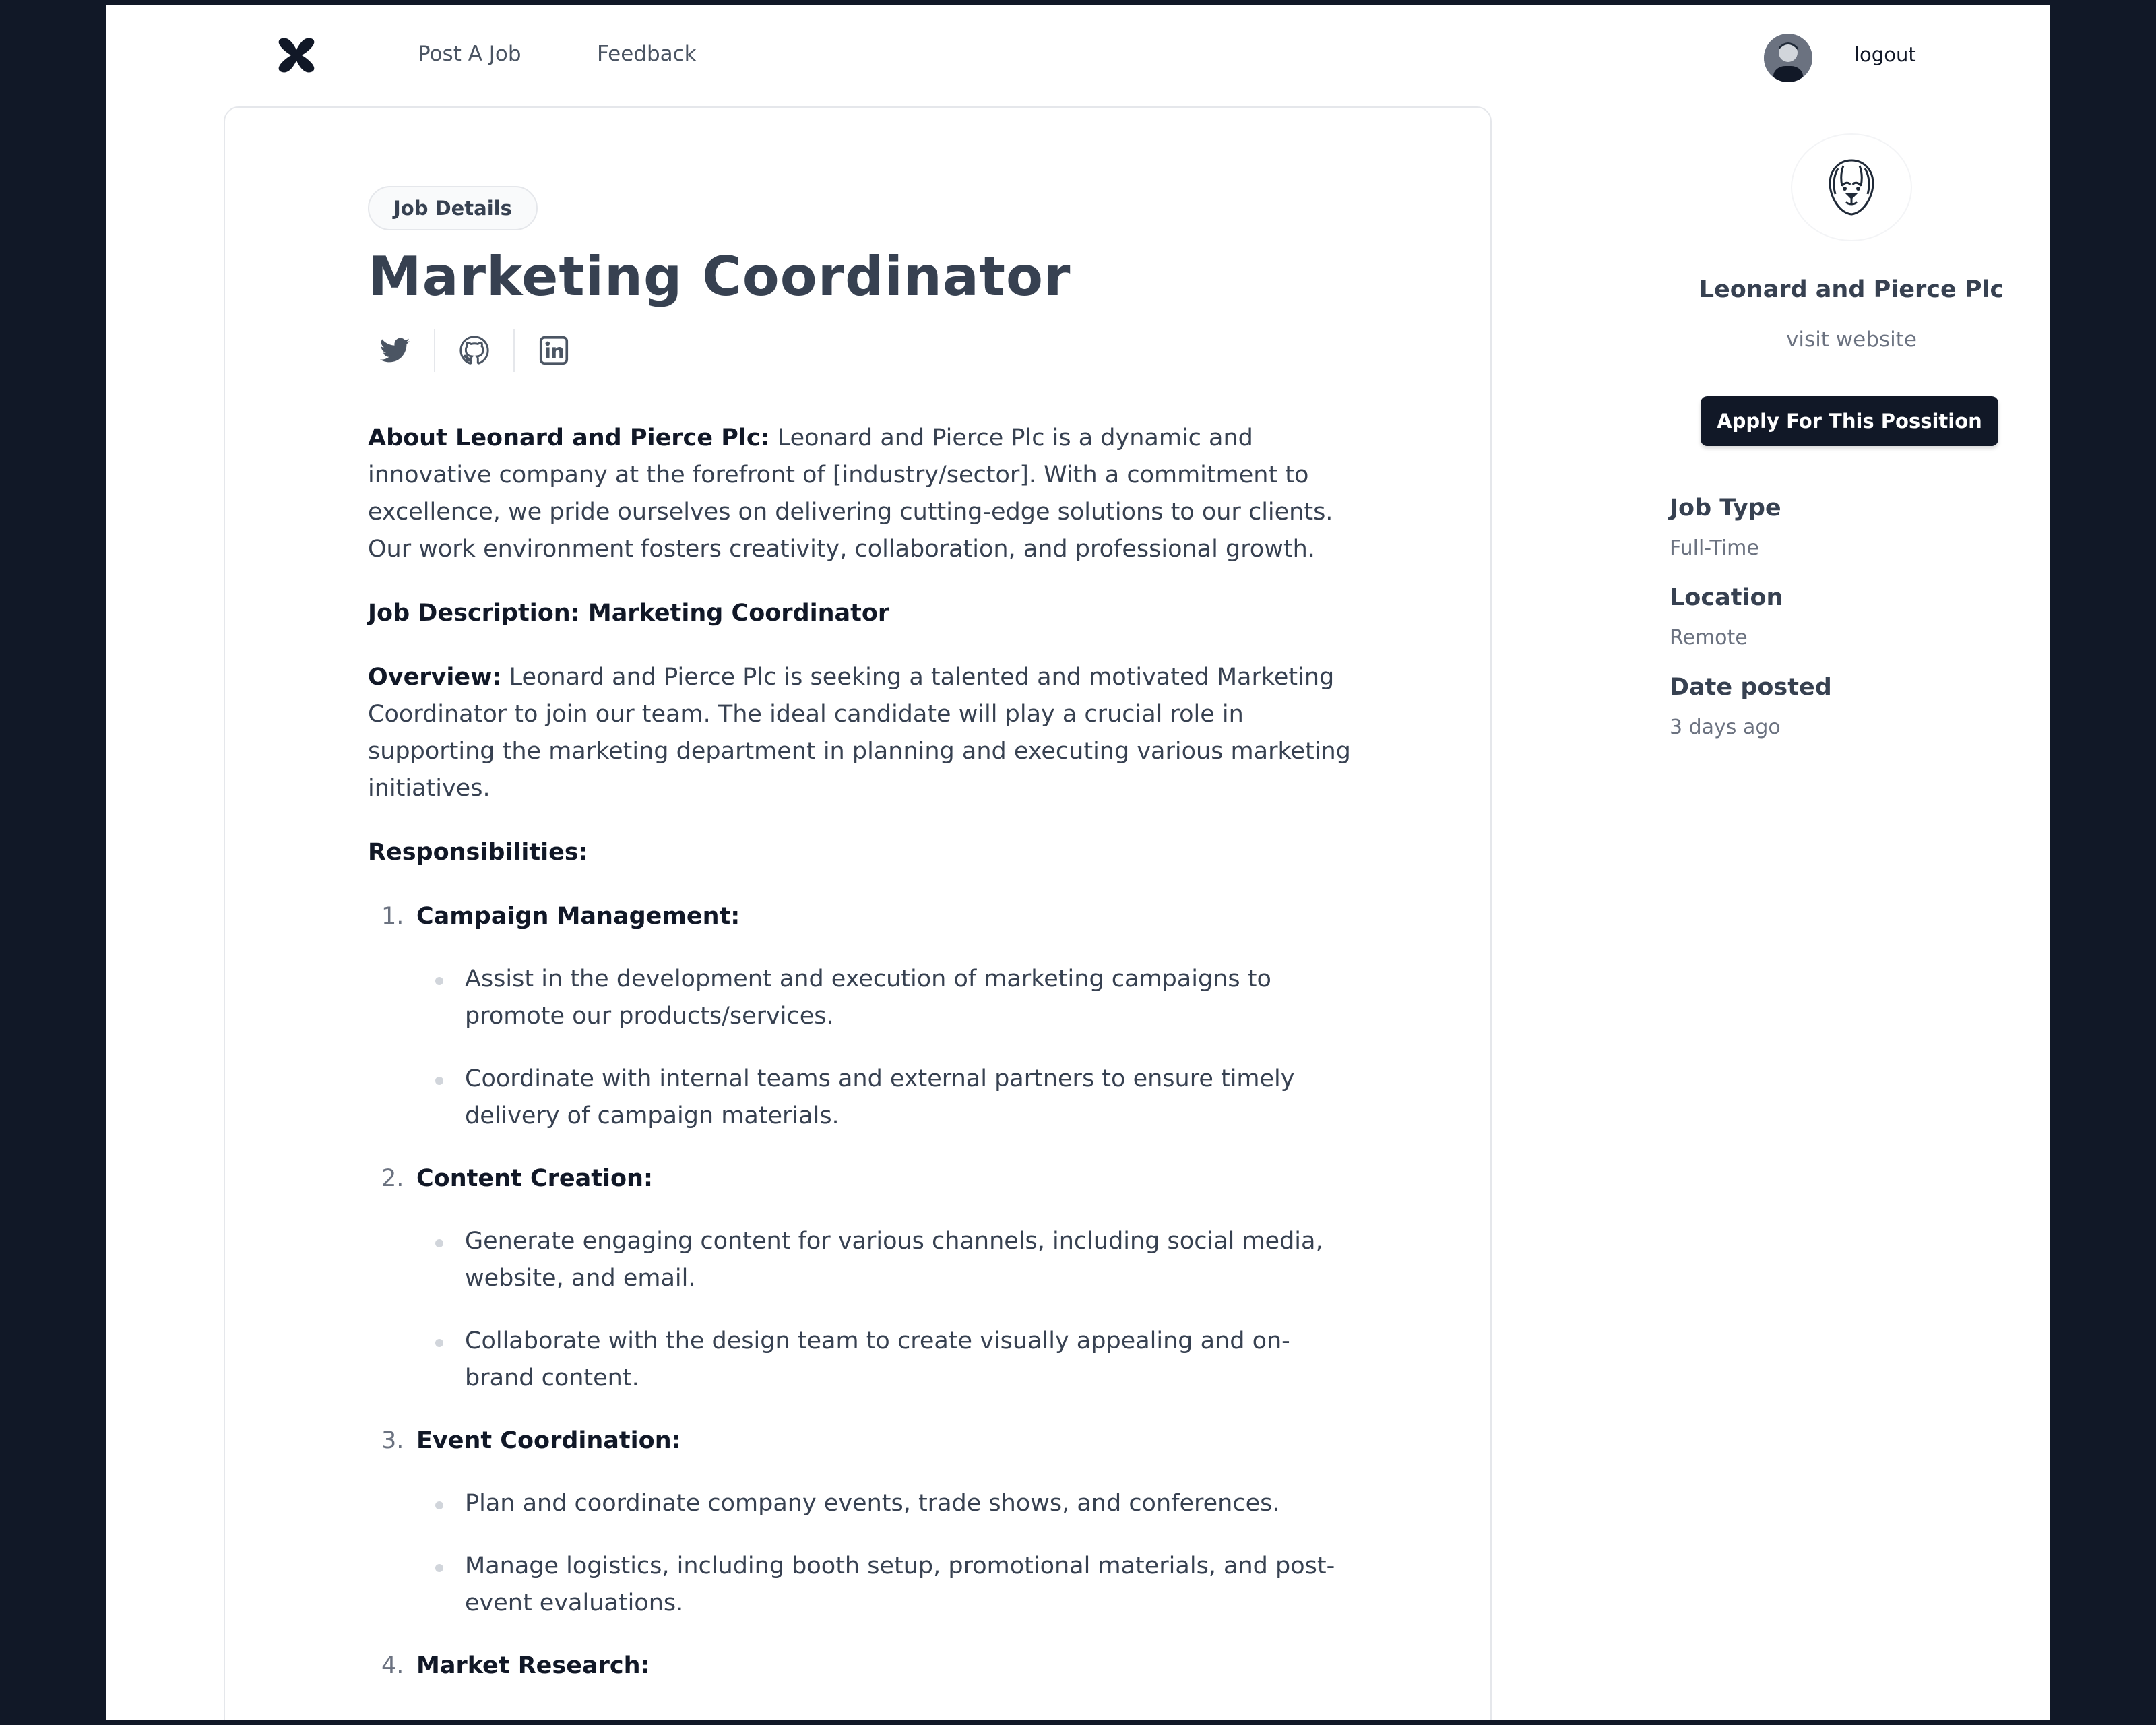 The height and width of the screenshot is (1725, 2156). Describe the element at coordinates (548, 1440) in the screenshot. I see `responsibility-title: Event Coordination:` at that location.